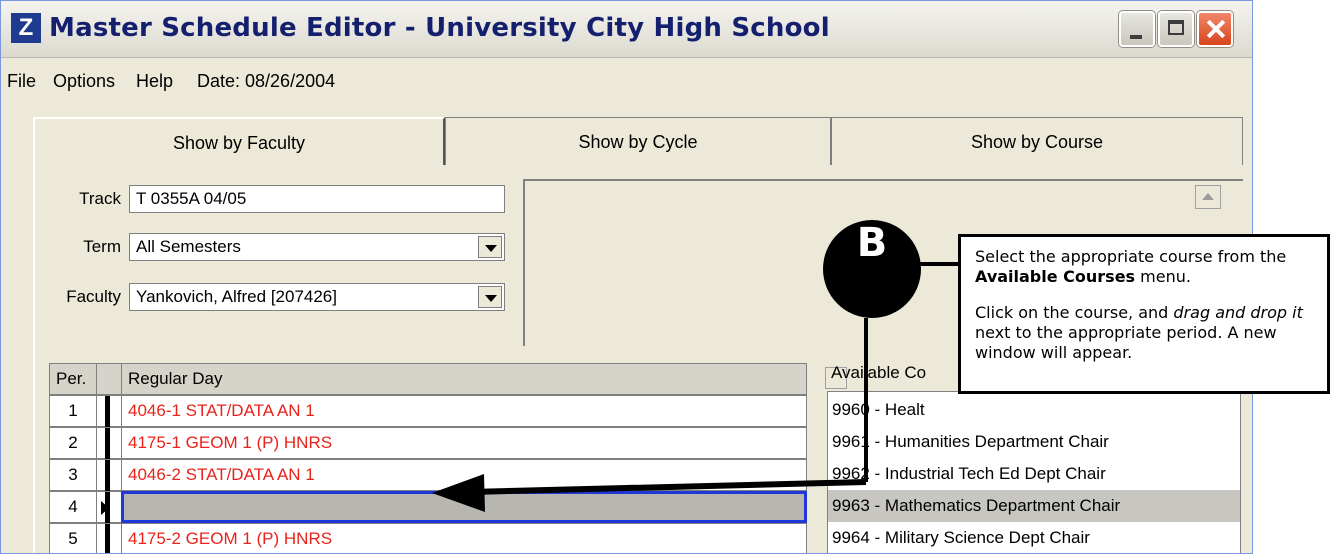 This screenshot has width=1336, height=554. I want to click on period-cell: 4, so click(73, 507).